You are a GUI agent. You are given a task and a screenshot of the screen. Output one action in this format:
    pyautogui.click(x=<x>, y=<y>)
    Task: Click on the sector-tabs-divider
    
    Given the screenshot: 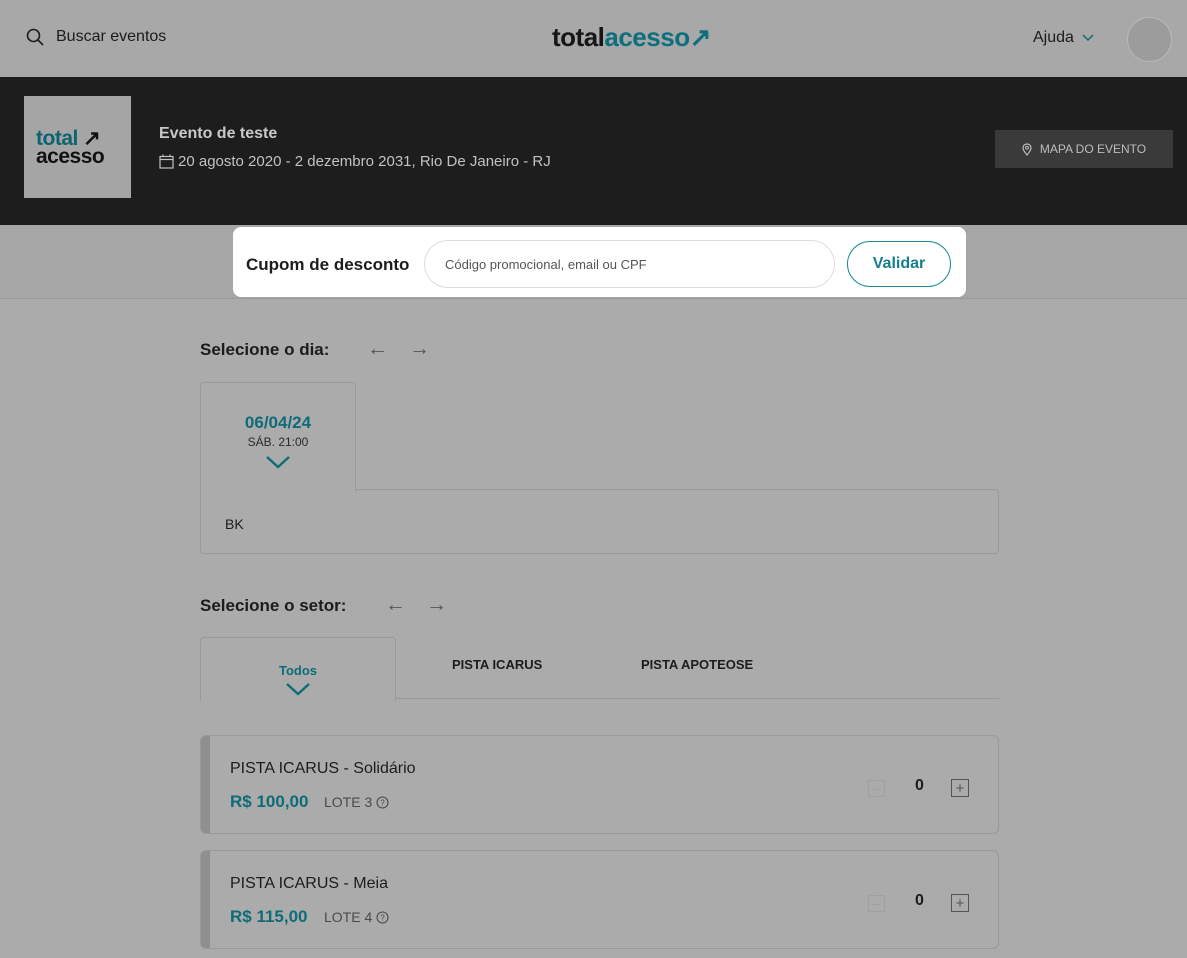 What is the action you would take?
    pyautogui.click(x=697, y=698)
    